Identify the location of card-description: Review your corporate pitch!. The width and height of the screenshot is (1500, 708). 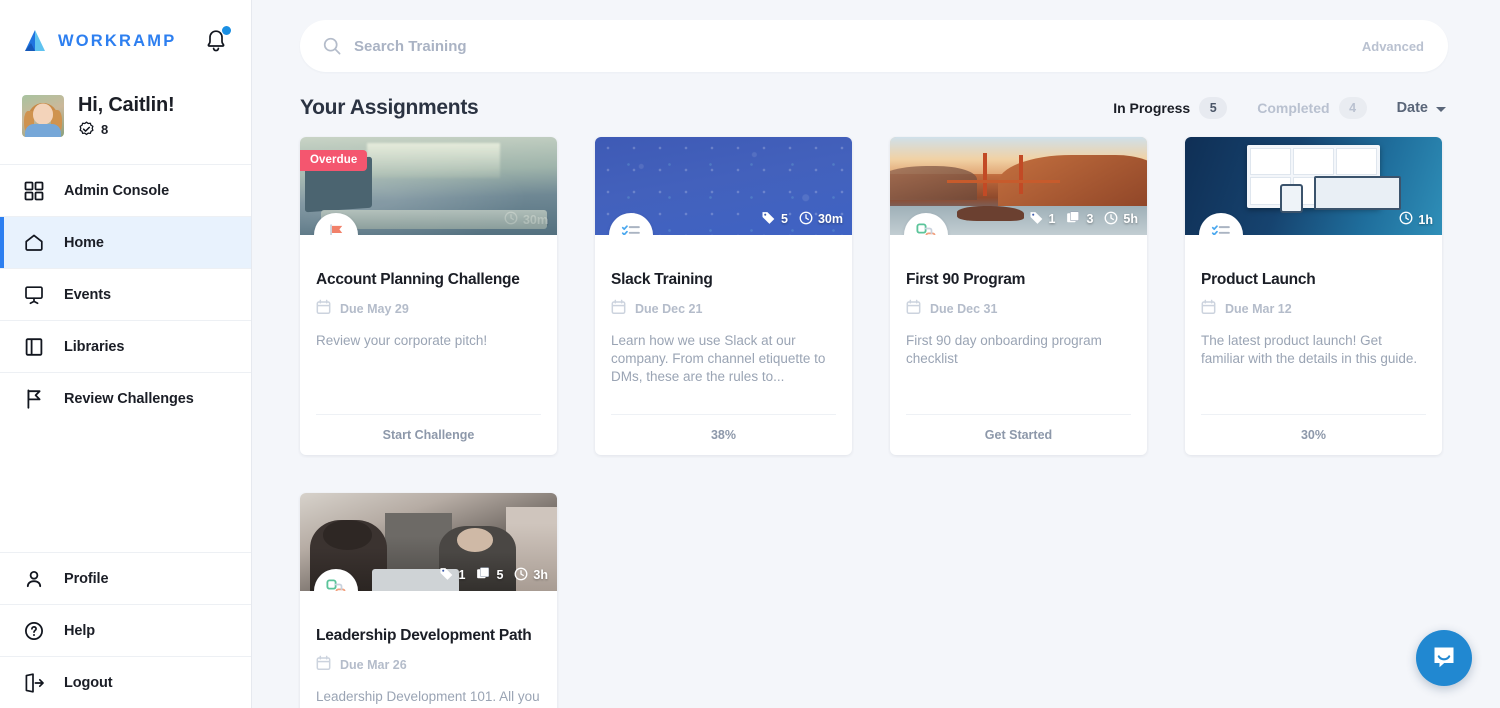
(402, 340).